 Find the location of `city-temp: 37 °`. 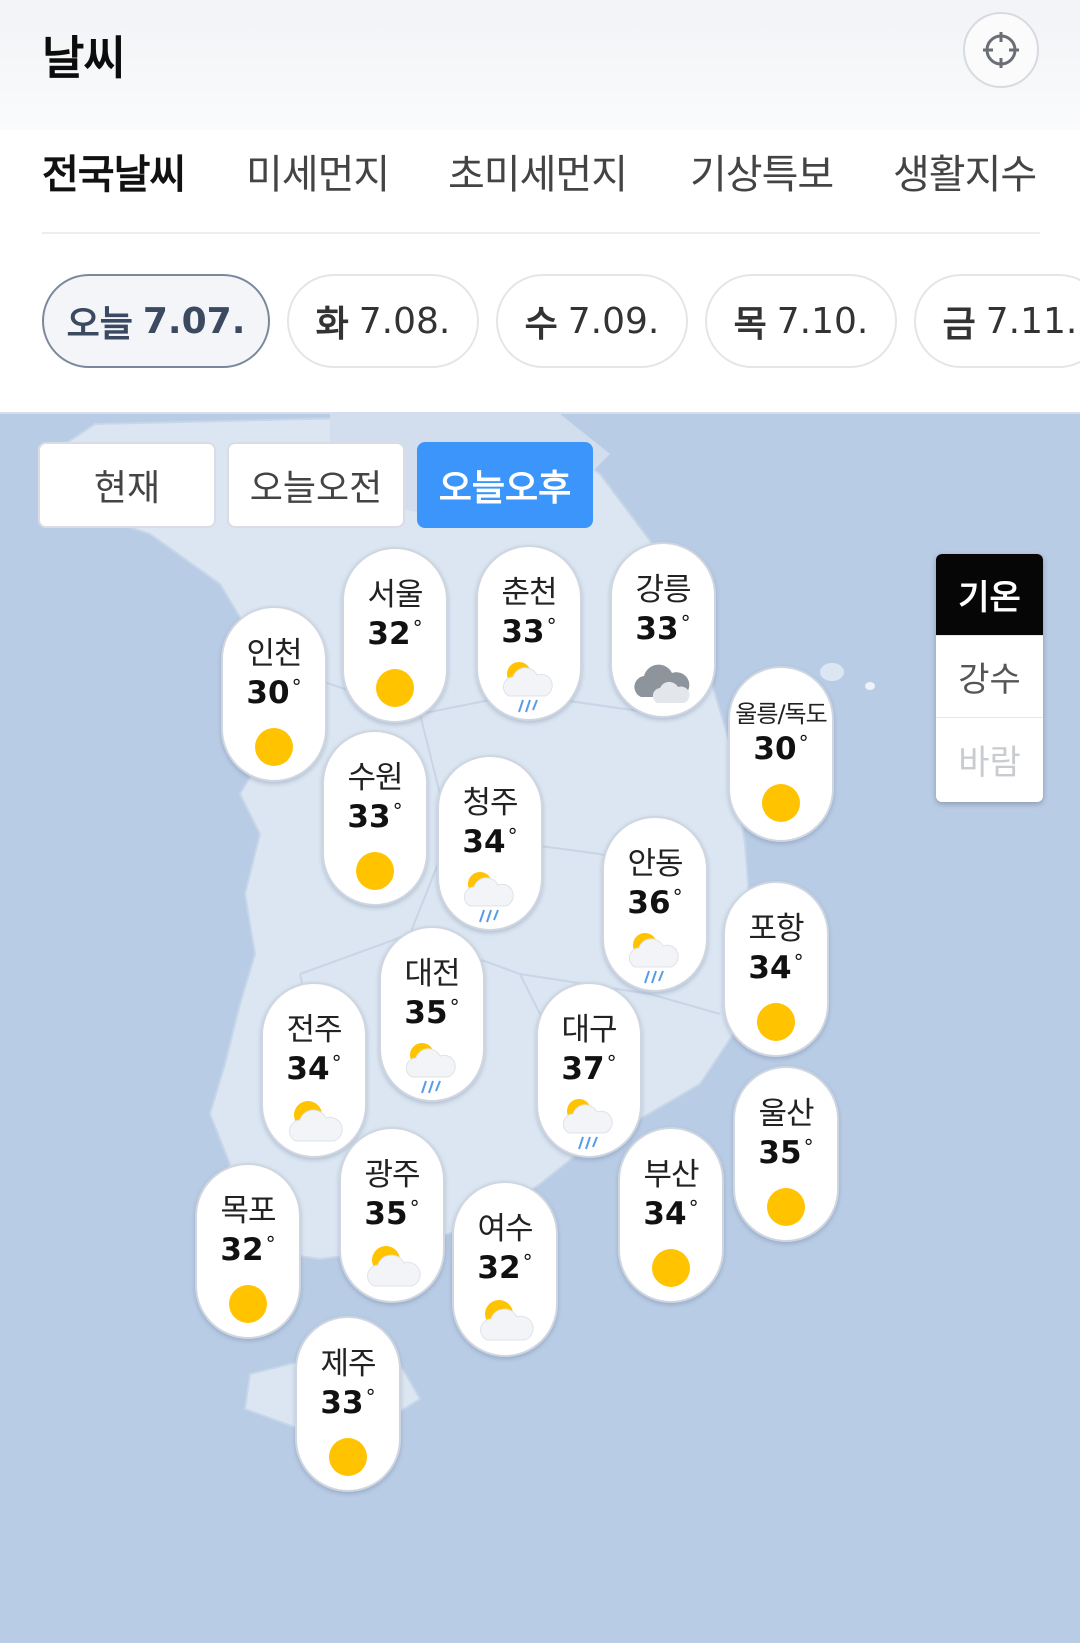

city-temp: 37 ° is located at coordinates (589, 1069).